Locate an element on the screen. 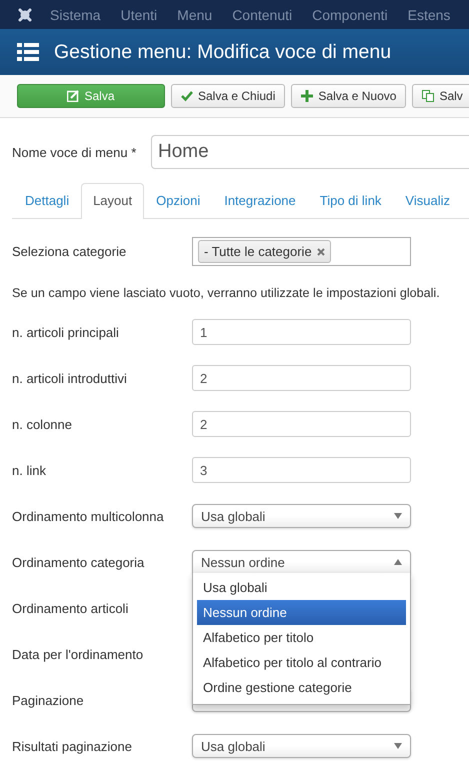  dropdown-option: Usa globali is located at coordinates (301, 587).